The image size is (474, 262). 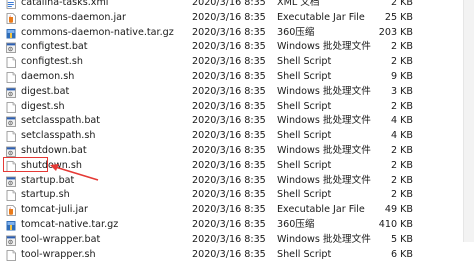 What do you see at coordinates (58, 136) in the screenshot?
I see `file-name: setclasspath.sh` at bounding box center [58, 136].